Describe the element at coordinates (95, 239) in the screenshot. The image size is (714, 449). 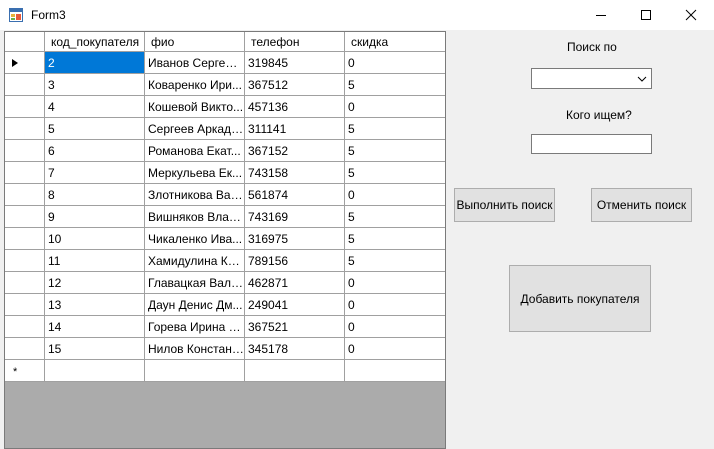
I see `grid-cell: 10` at that location.